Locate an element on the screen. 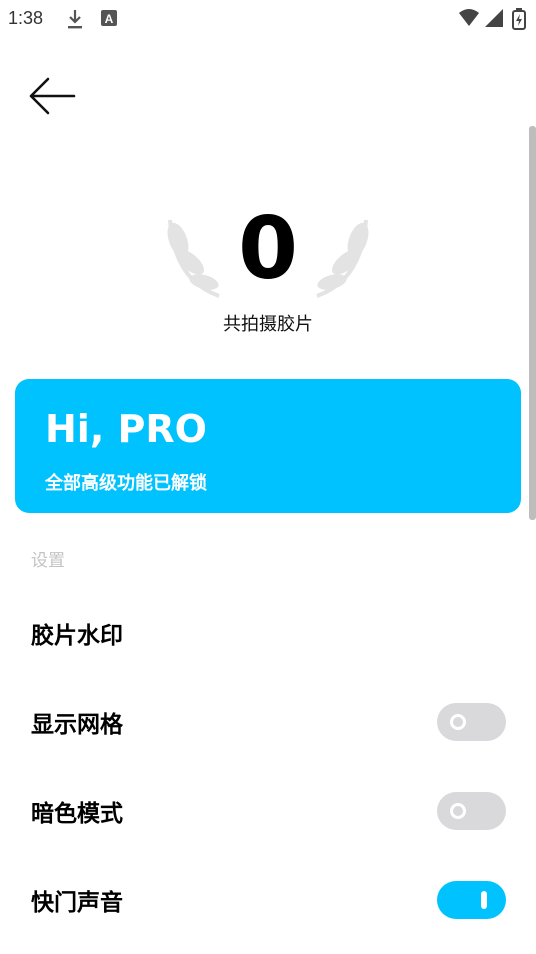 The image size is (536, 954). film-count-label: 共拍摄胶片 is located at coordinates (268, 324).